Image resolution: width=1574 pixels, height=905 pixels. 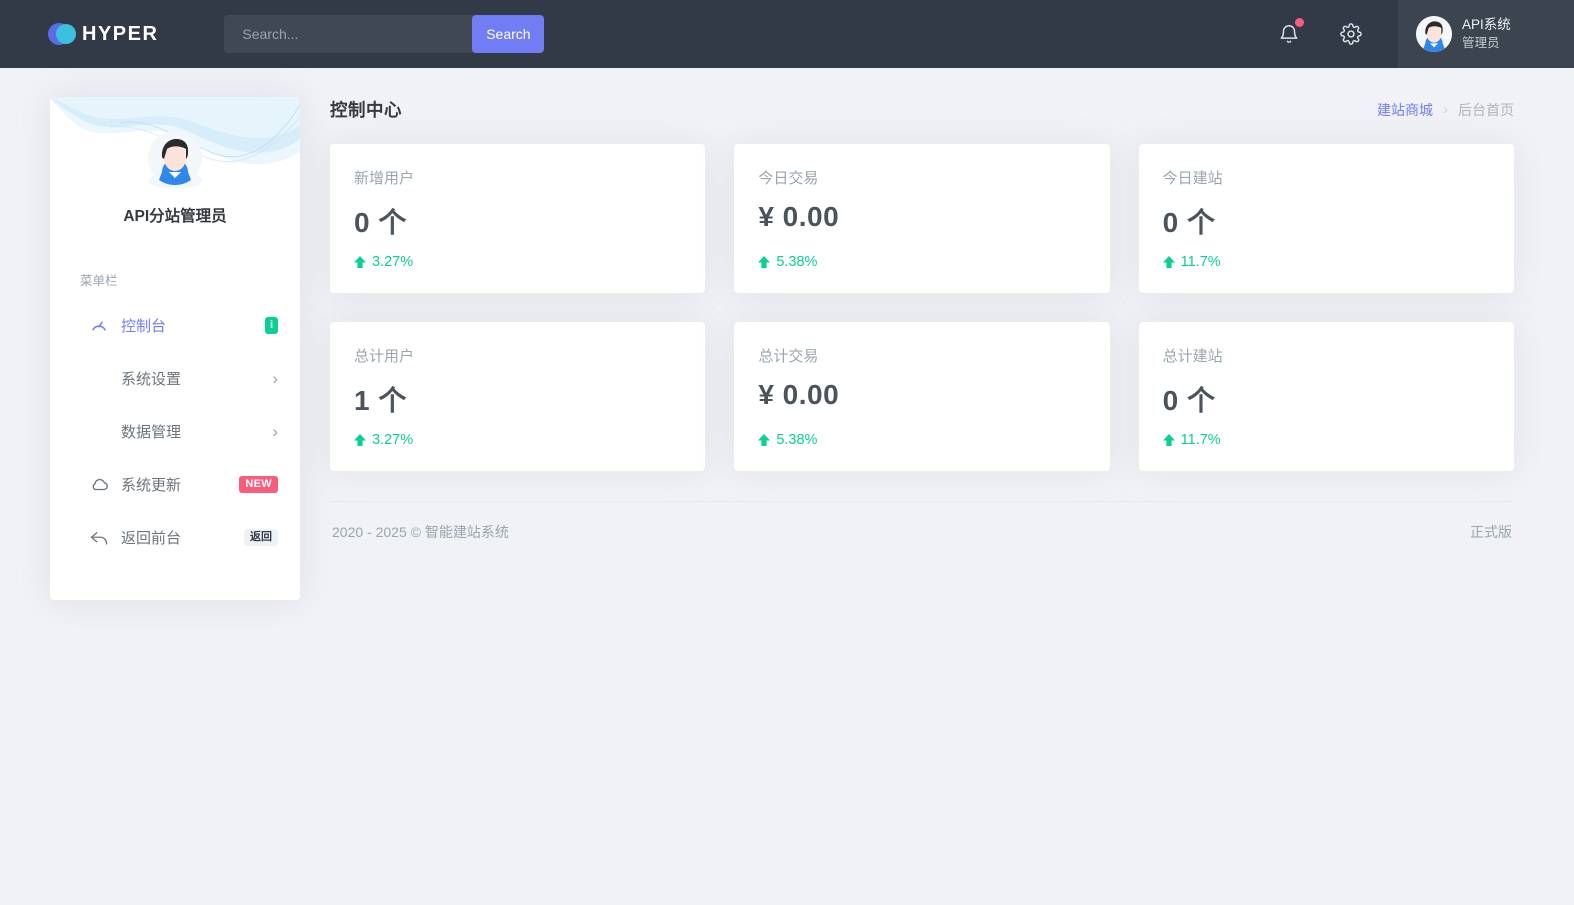 I want to click on stat-value: 1 个, so click(x=380, y=400).